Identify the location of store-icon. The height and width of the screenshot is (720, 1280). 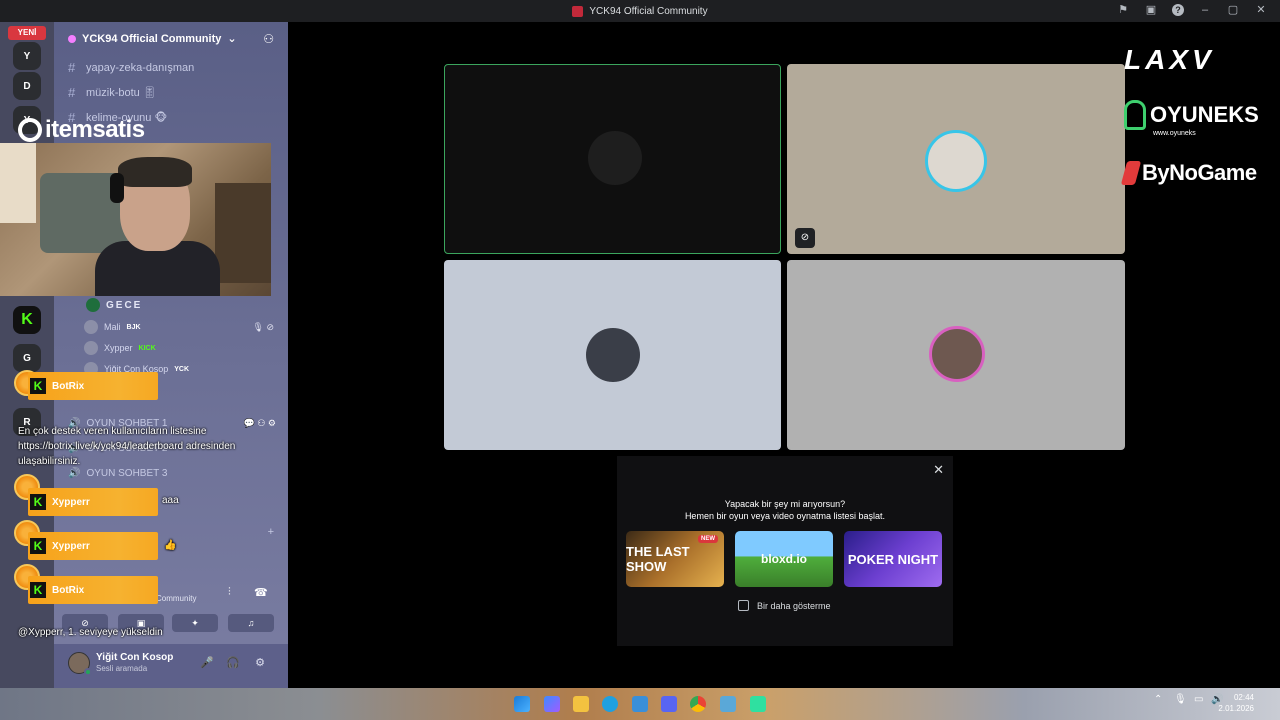
(640, 704).